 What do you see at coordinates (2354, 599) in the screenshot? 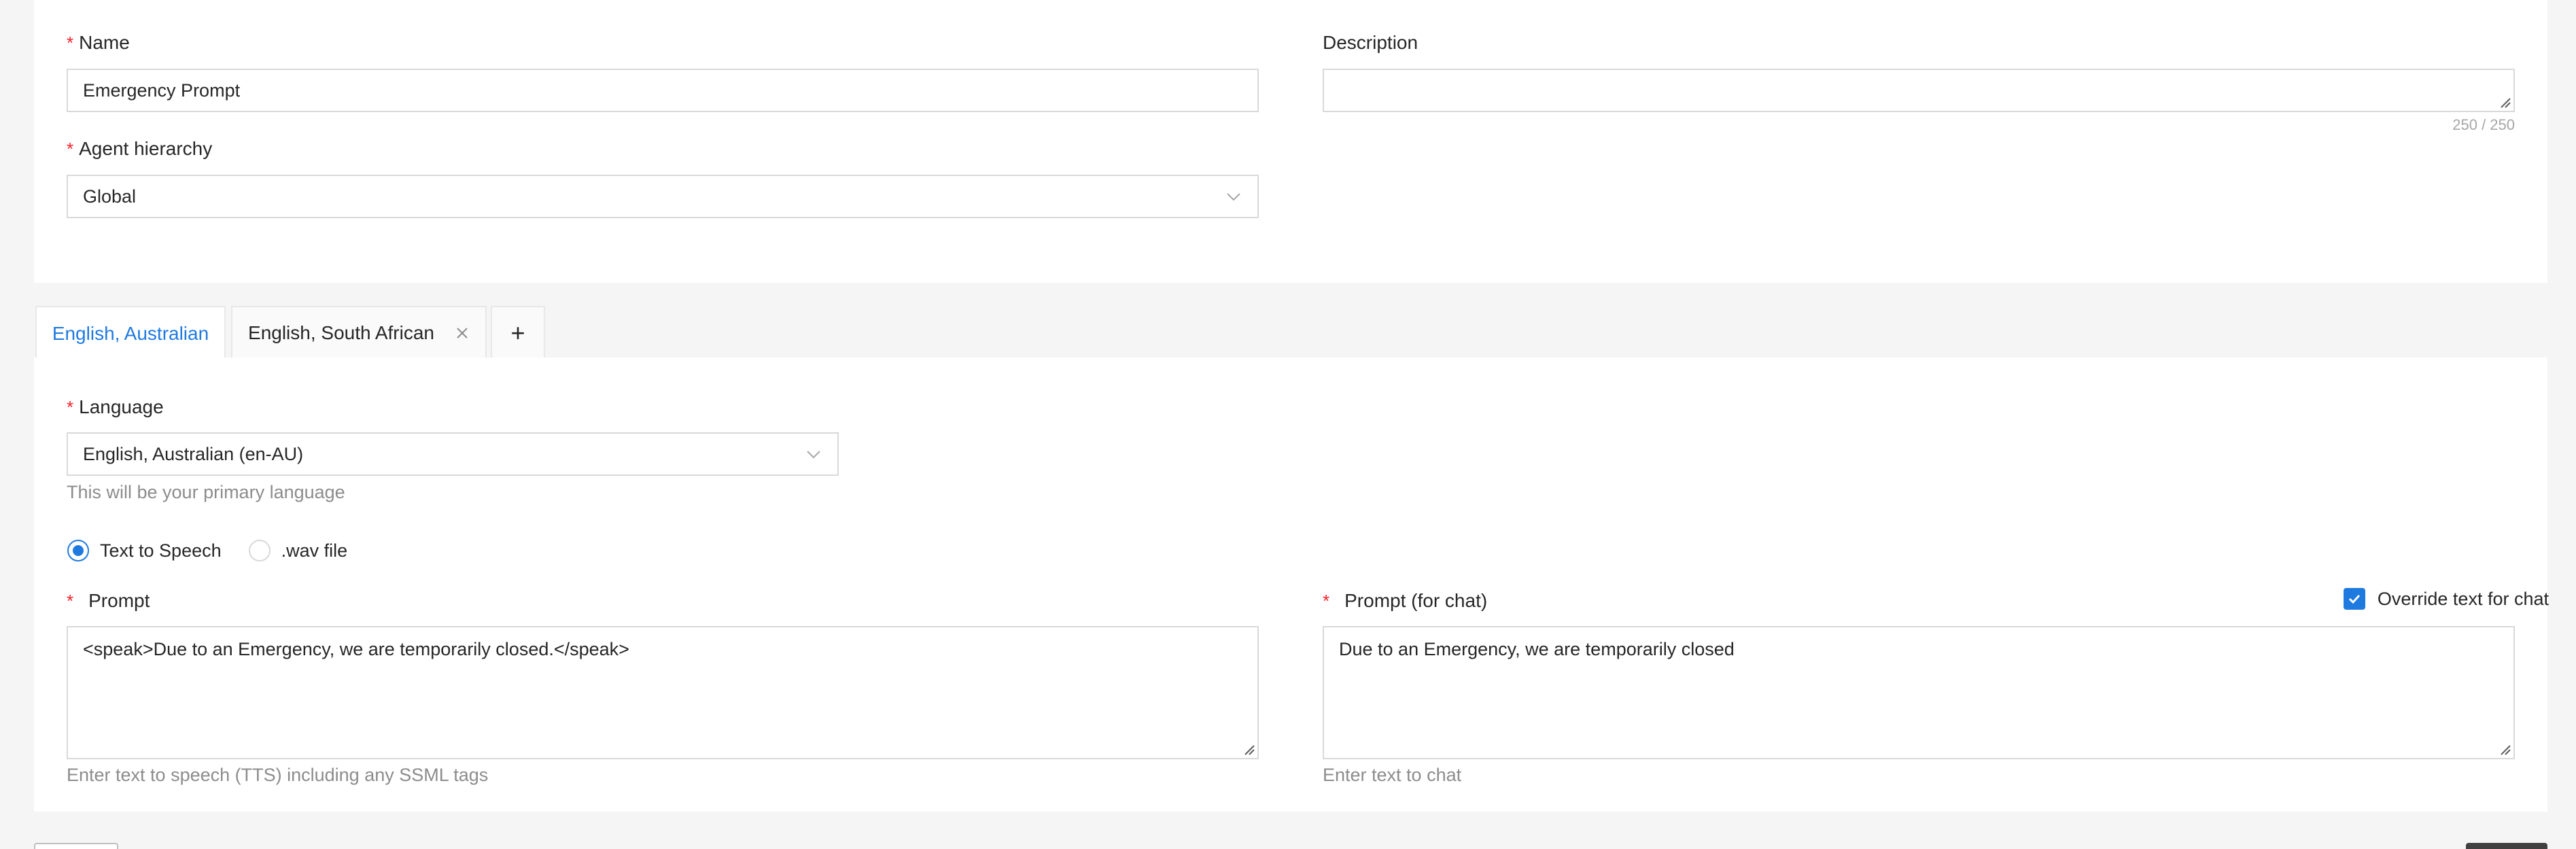
I see `checkbox-checked-icon` at bounding box center [2354, 599].